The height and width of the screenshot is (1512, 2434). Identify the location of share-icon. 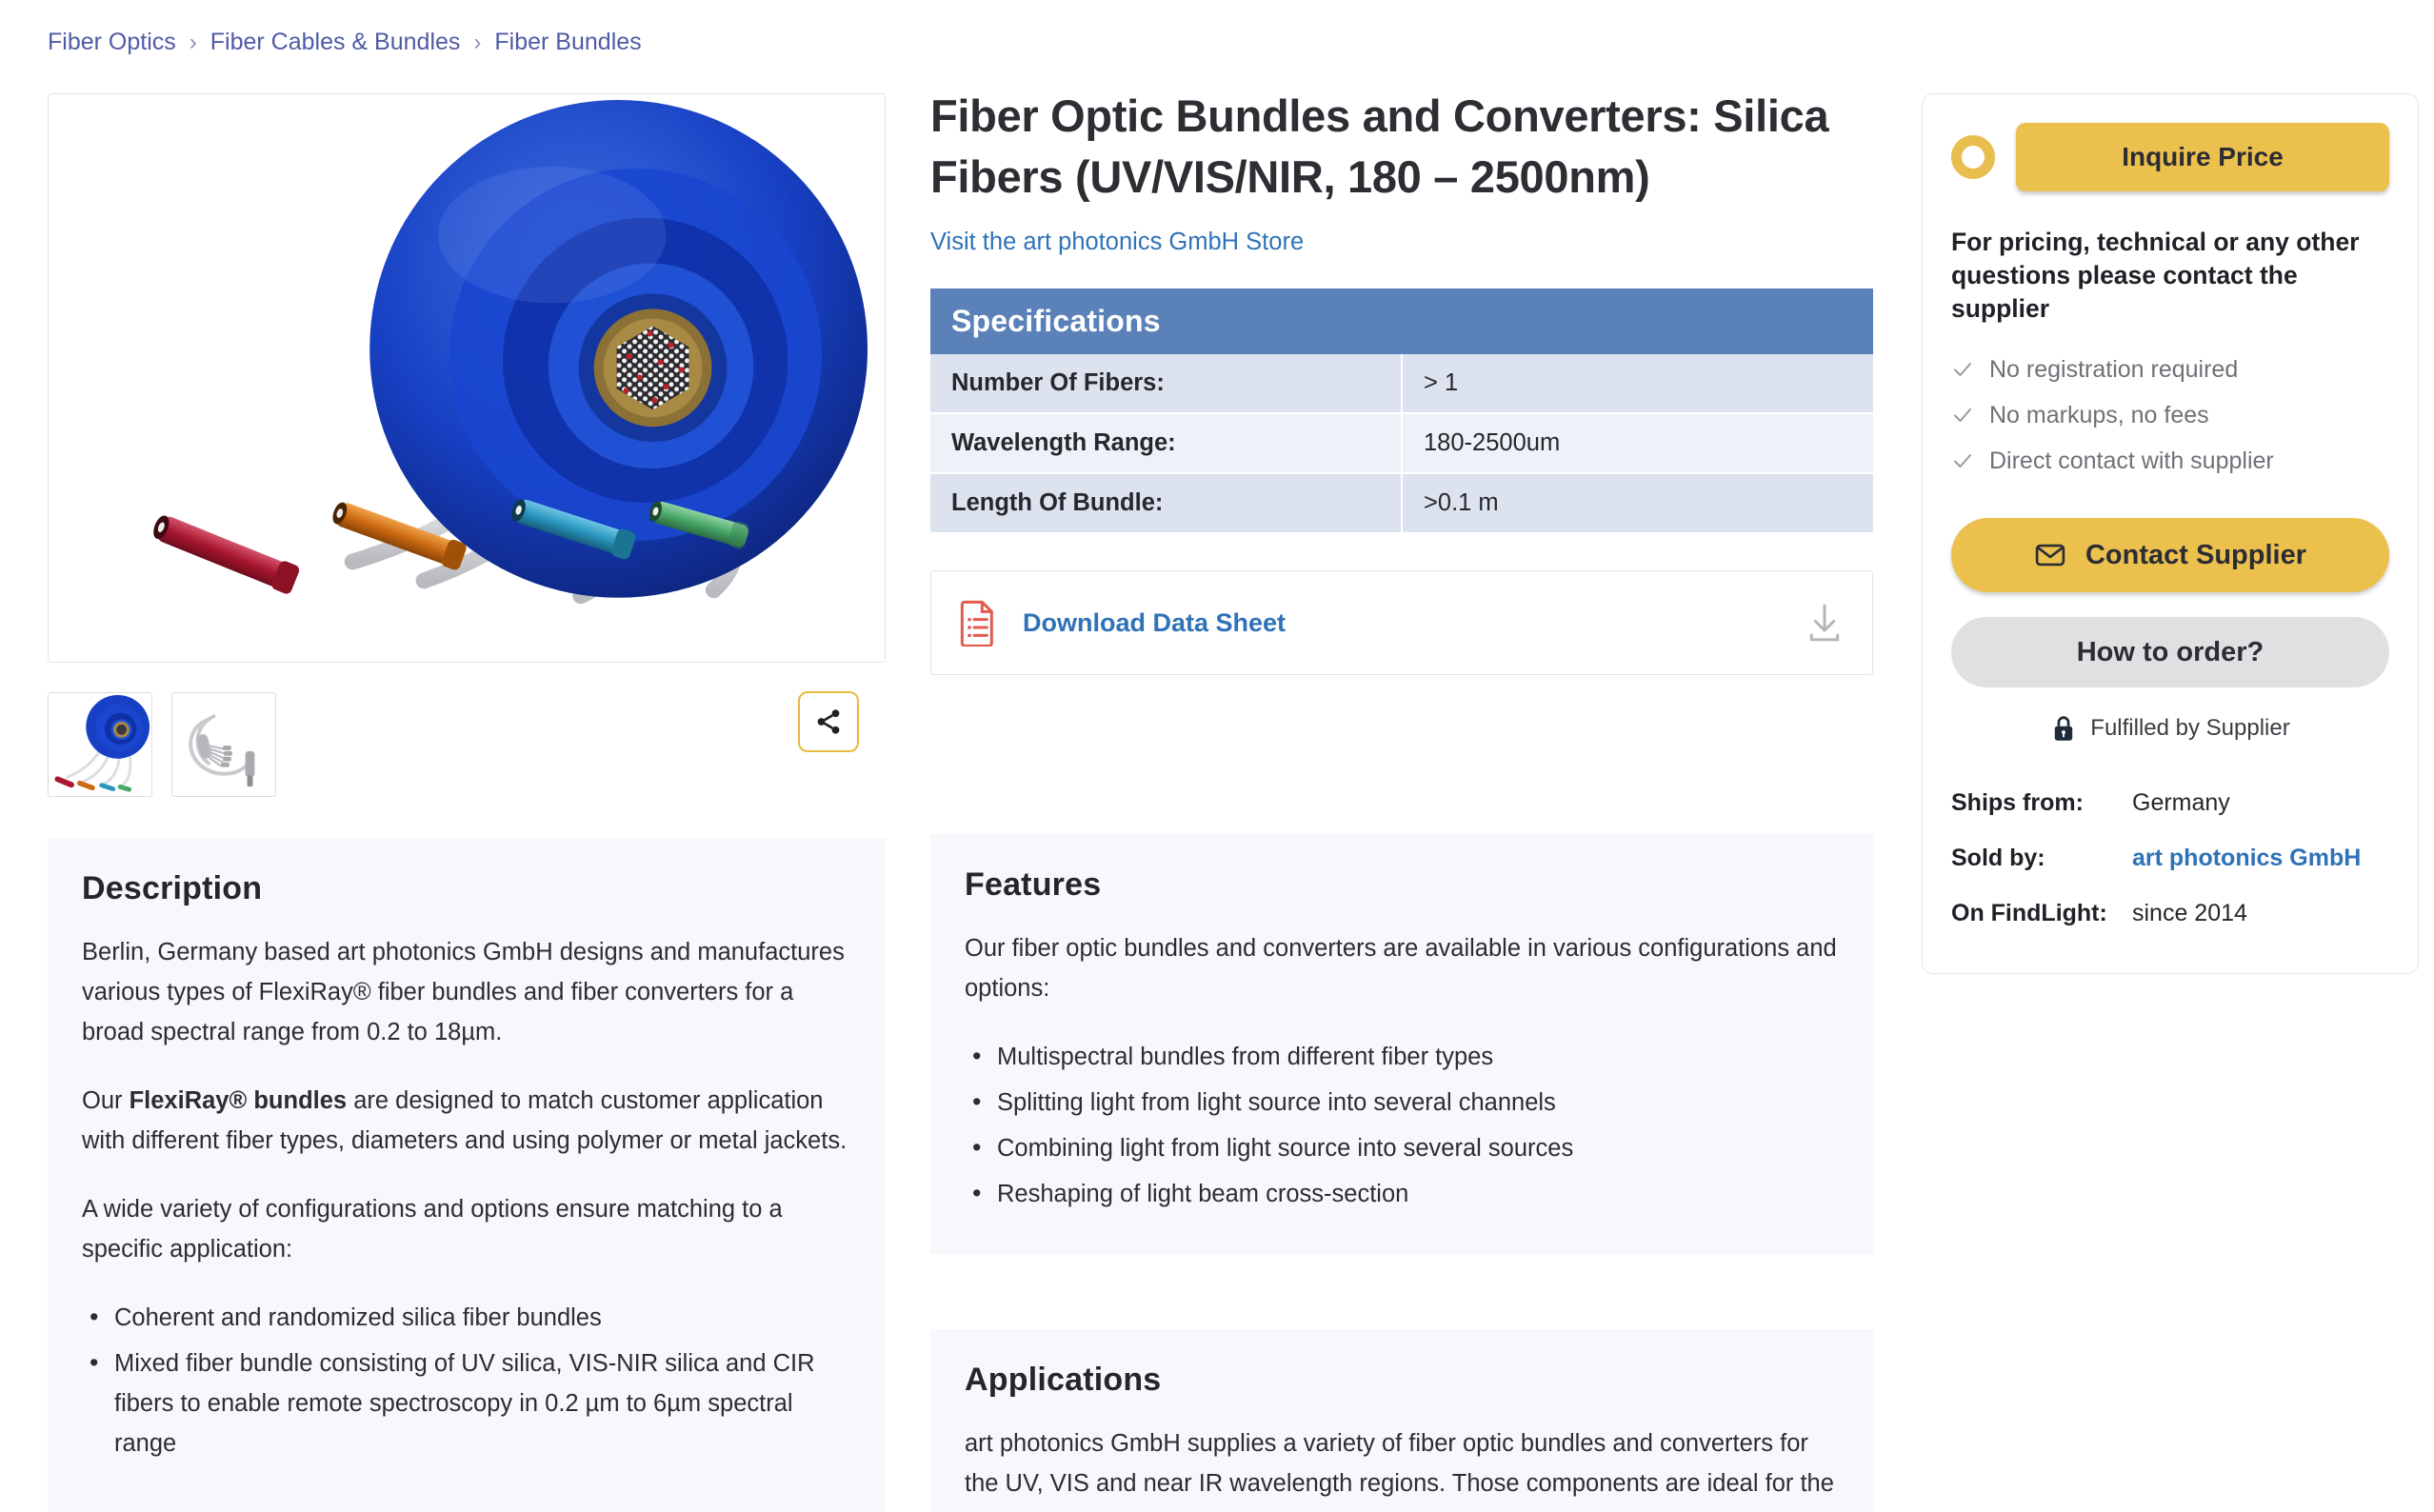
(828, 721).